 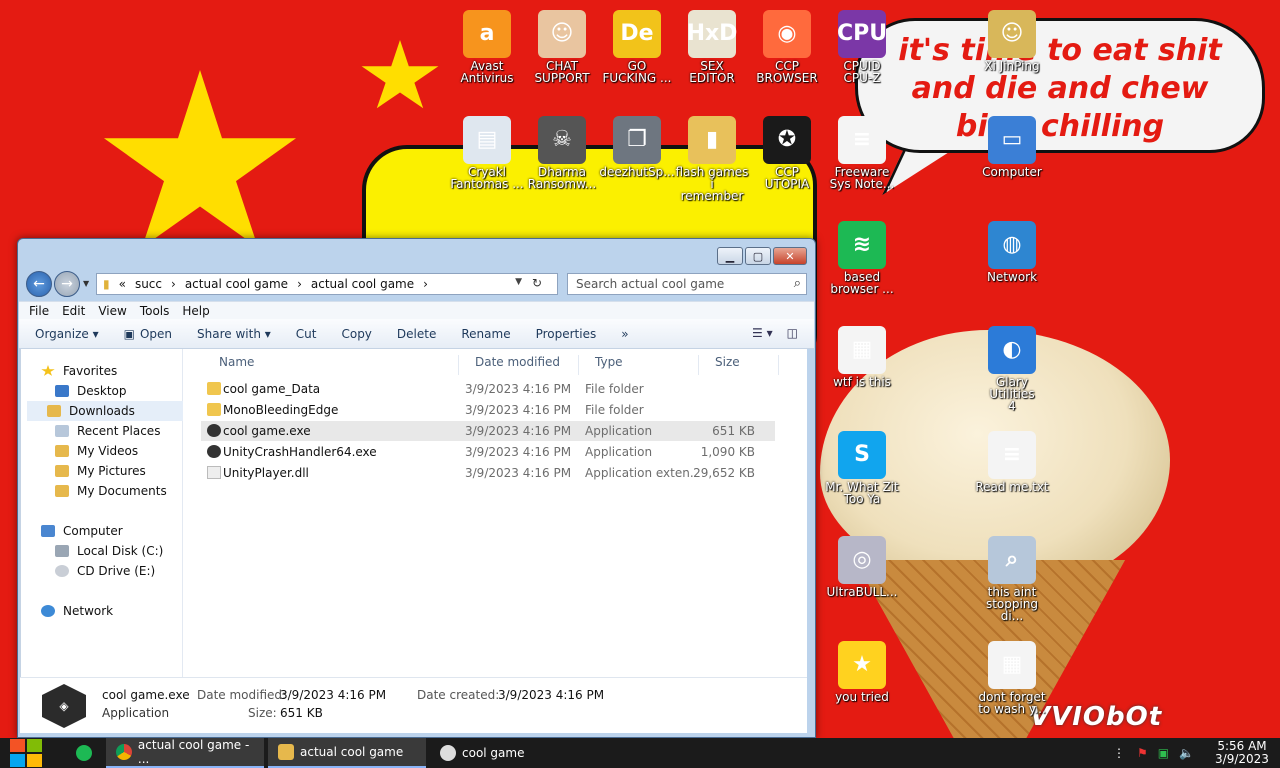 What do you see at coordinates (1119, 753) in the screenshot?
I see `overflow-icon: ⋮` at bounding box center [1119, 753].